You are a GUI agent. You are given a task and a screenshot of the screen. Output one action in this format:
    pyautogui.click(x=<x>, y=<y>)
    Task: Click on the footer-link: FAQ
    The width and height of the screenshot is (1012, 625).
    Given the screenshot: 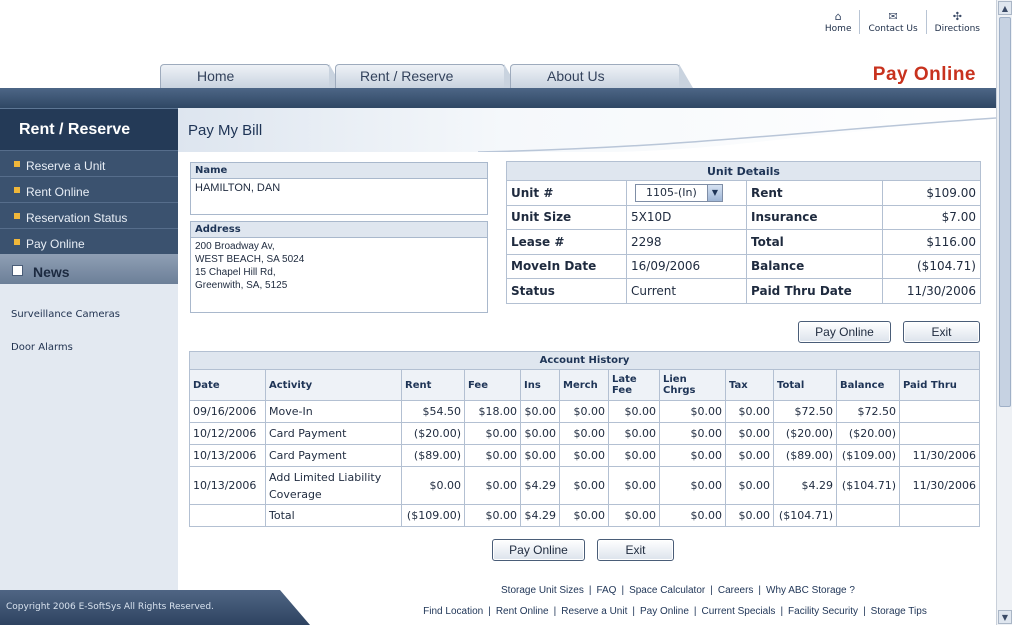 What is the action you would take?
    pyautogui.click(x=606, y=590)
    